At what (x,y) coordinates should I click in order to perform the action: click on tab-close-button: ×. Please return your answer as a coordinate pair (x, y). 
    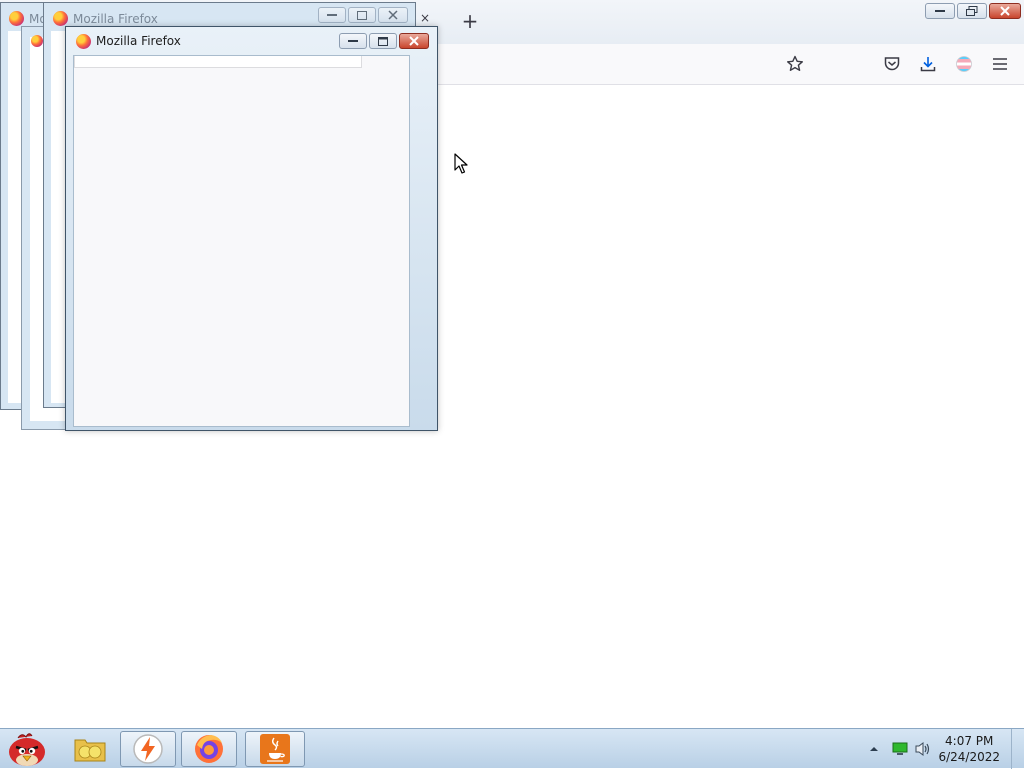
    Looking at the image, I should click on (425, 18).